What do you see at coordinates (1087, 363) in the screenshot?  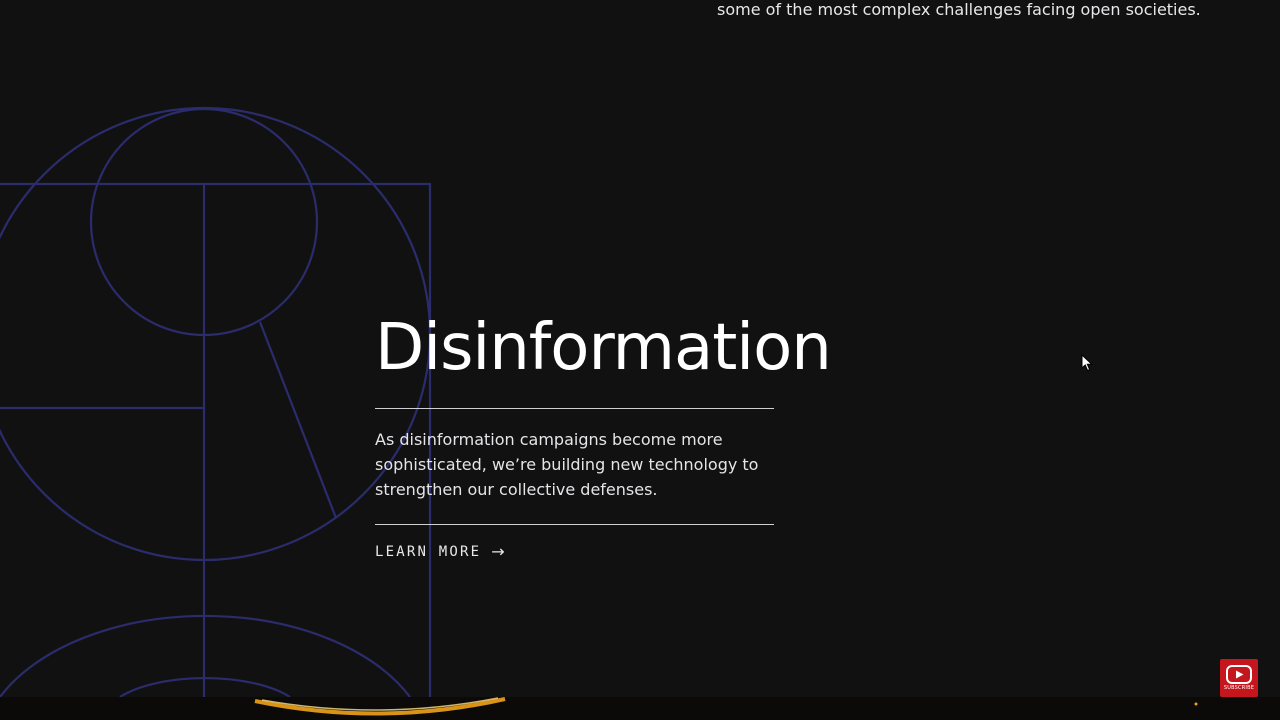 I see `mouse-cursor-icon` at bounding box center [1087, 363].